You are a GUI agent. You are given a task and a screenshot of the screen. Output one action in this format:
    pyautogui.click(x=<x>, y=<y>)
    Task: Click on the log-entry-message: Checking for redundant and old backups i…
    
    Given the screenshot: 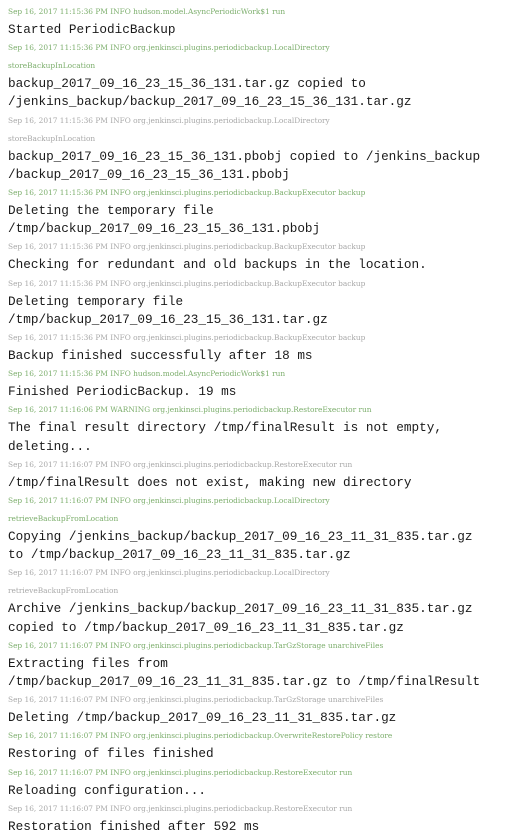 What is the action you would take?
    pyautogui.click(x=217, y=265)
    